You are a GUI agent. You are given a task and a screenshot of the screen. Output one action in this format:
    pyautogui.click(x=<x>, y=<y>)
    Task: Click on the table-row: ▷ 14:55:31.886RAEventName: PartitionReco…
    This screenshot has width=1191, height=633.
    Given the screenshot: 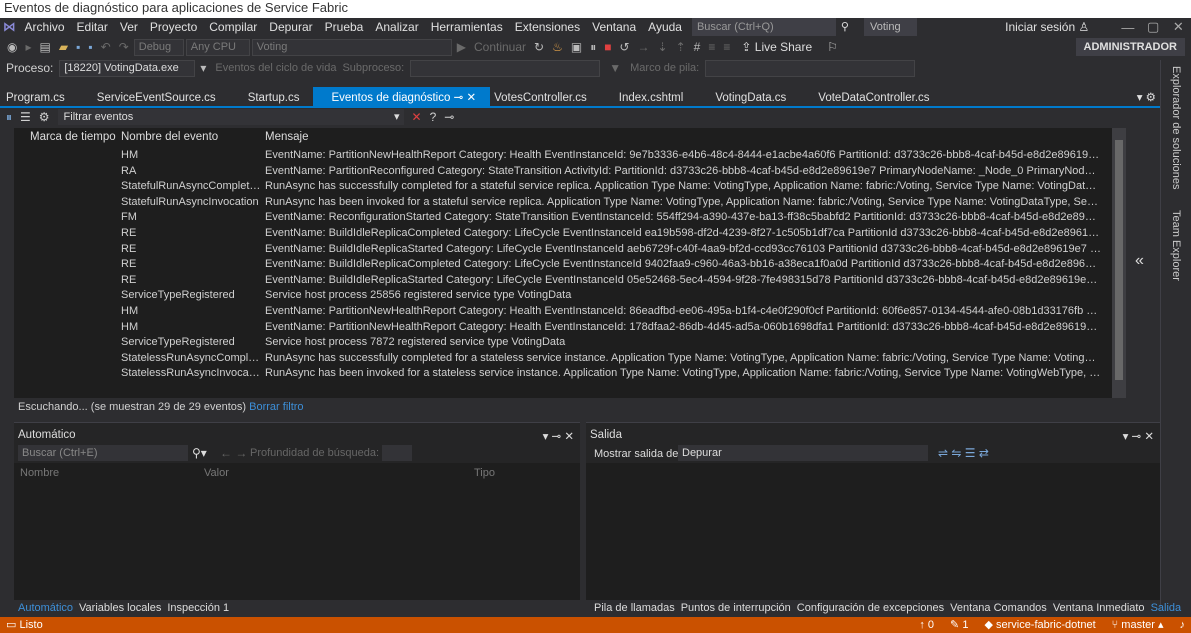 What is the action you would take?
    pyautogui.click(x=570, y=172)
    